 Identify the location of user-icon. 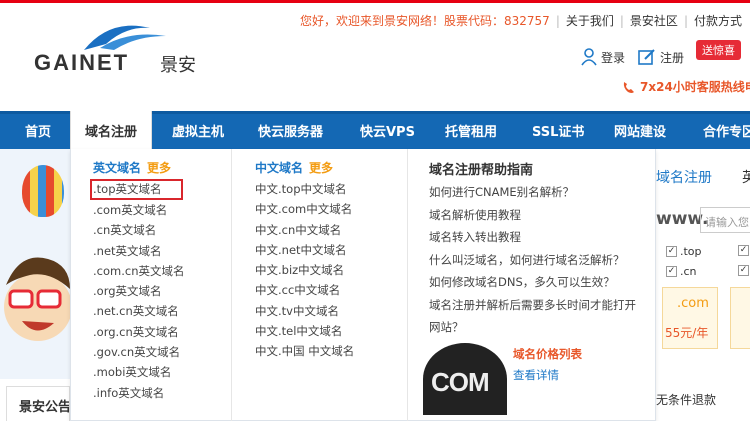
(589, 57).